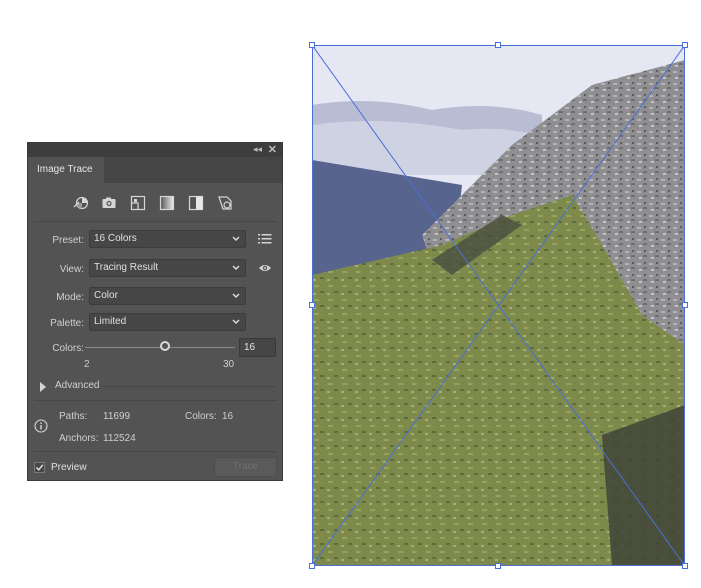  Describe the element at coordinates (196, 203) in the screenshot. I see `black-and-white-icon` at that location.